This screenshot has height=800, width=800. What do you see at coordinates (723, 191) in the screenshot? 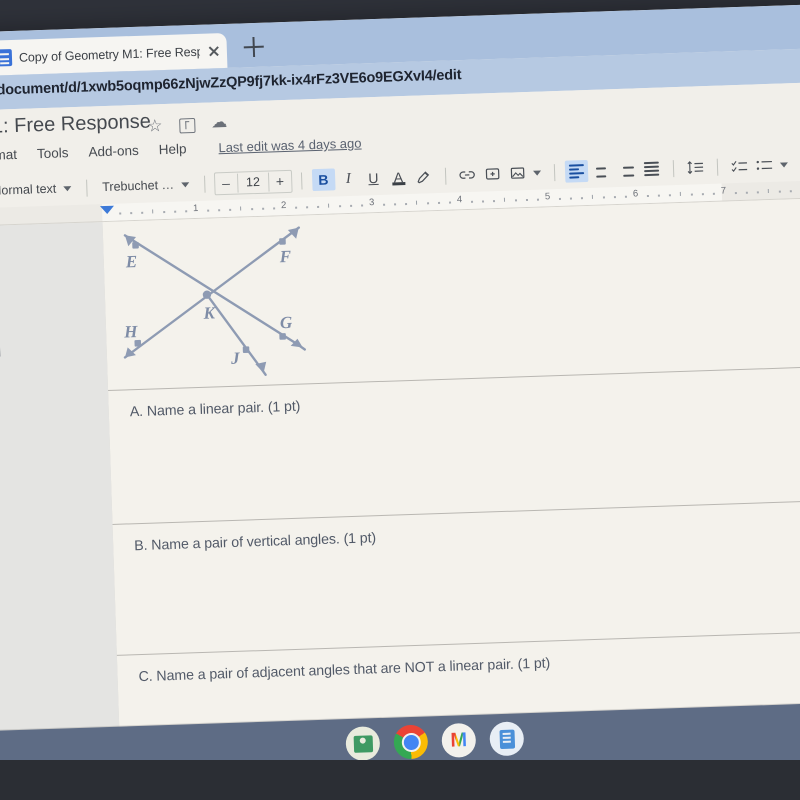
I see `ruler-number: 7` at bounding box center [723, 191].